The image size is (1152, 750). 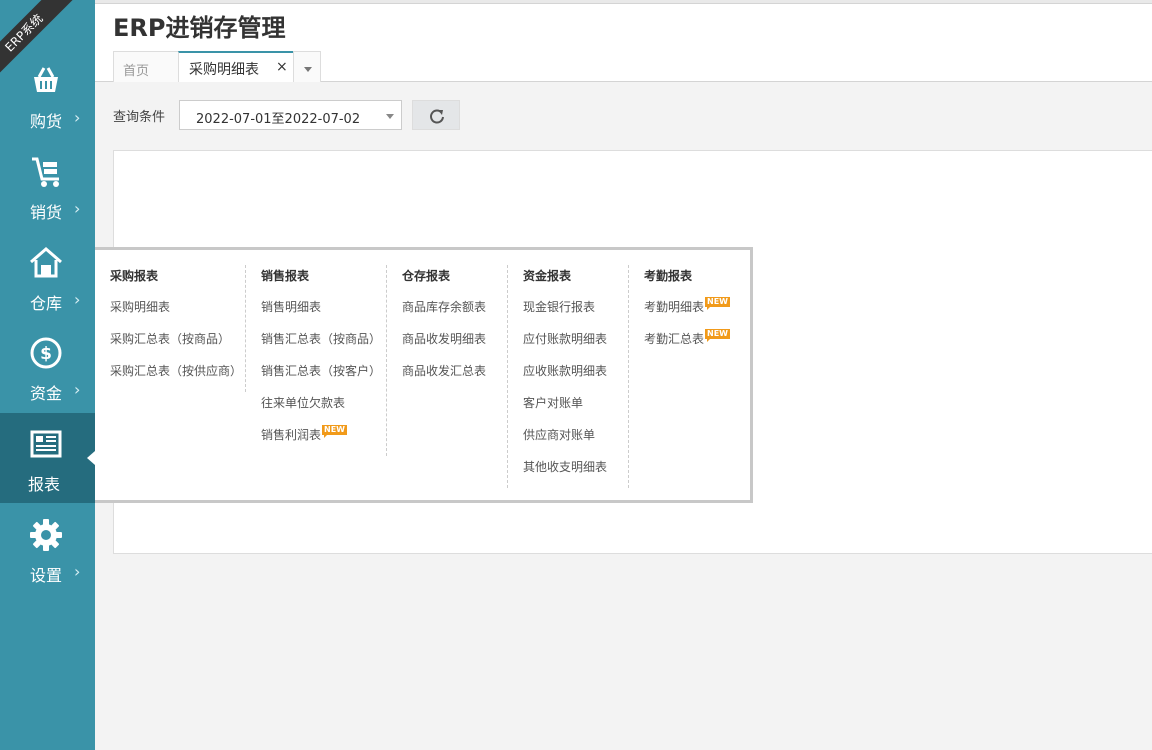 I want to click on date-range-value: 2022-07-01至2022-07-02, so click(x=278, y=119).